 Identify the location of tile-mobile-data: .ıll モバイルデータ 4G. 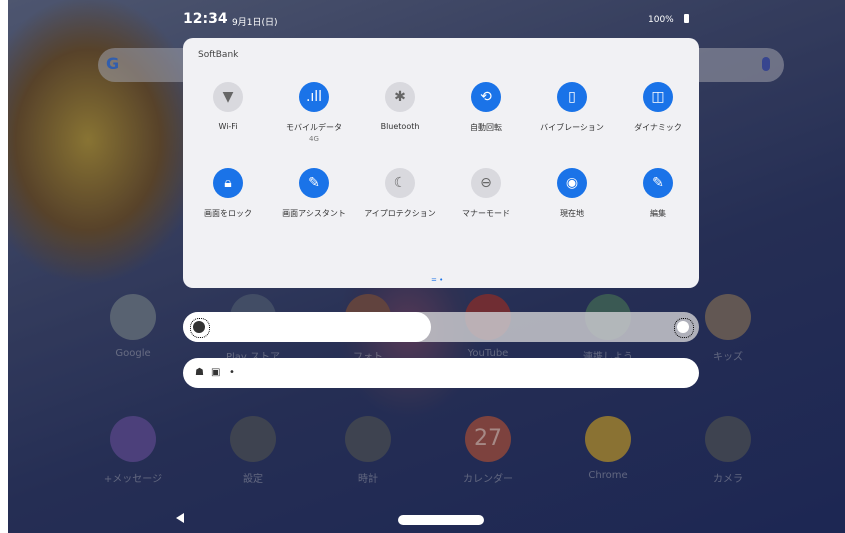
(314, 112).